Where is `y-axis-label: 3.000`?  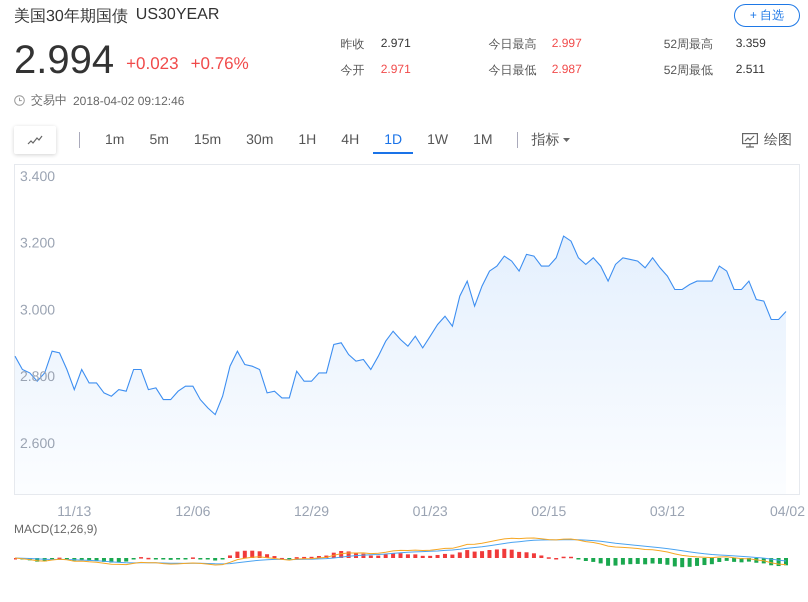
y-axis-label: 3.000 is located at coordinates (38, 309).